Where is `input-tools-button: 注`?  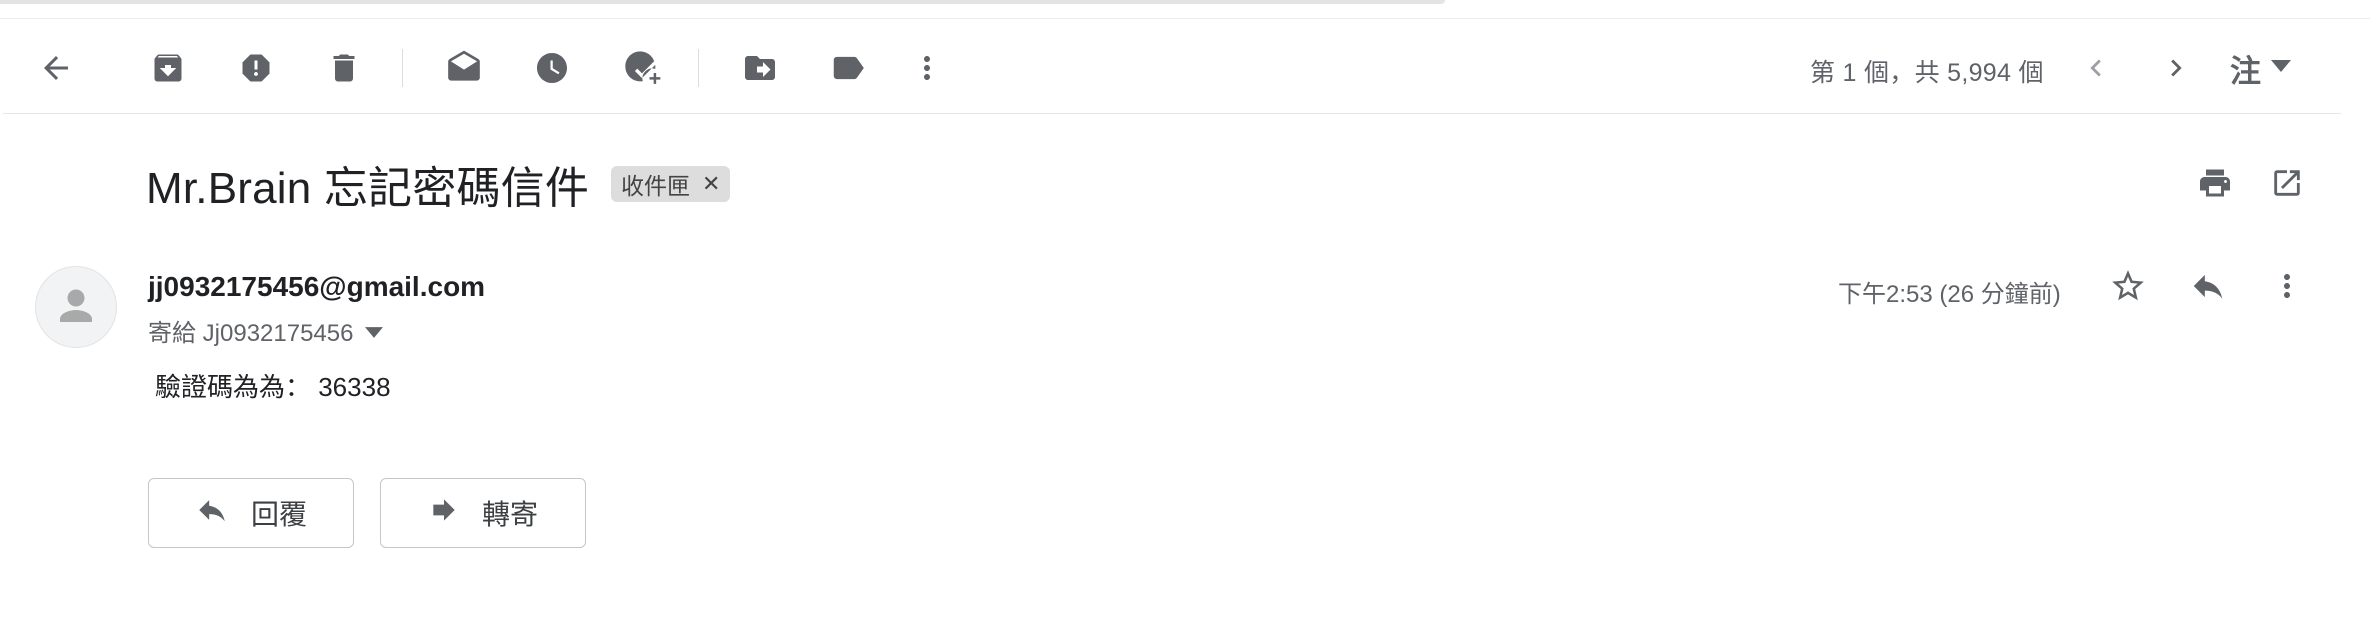 input-tools-button: 注 is located at coordinates (2260, 68).